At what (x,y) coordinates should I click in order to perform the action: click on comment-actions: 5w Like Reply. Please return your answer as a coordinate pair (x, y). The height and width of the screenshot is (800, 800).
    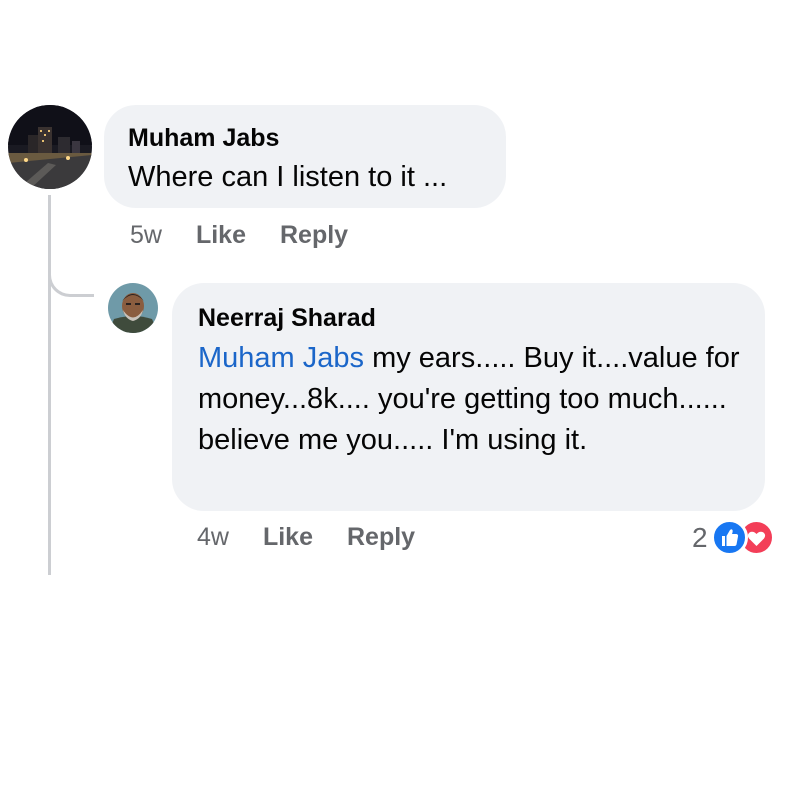
    Looking at the image, I should click on (256, 235).